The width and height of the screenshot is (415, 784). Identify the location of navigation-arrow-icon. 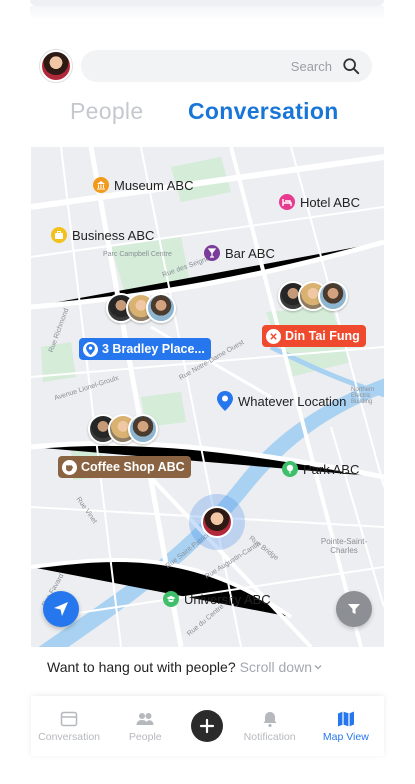
(61, 609).